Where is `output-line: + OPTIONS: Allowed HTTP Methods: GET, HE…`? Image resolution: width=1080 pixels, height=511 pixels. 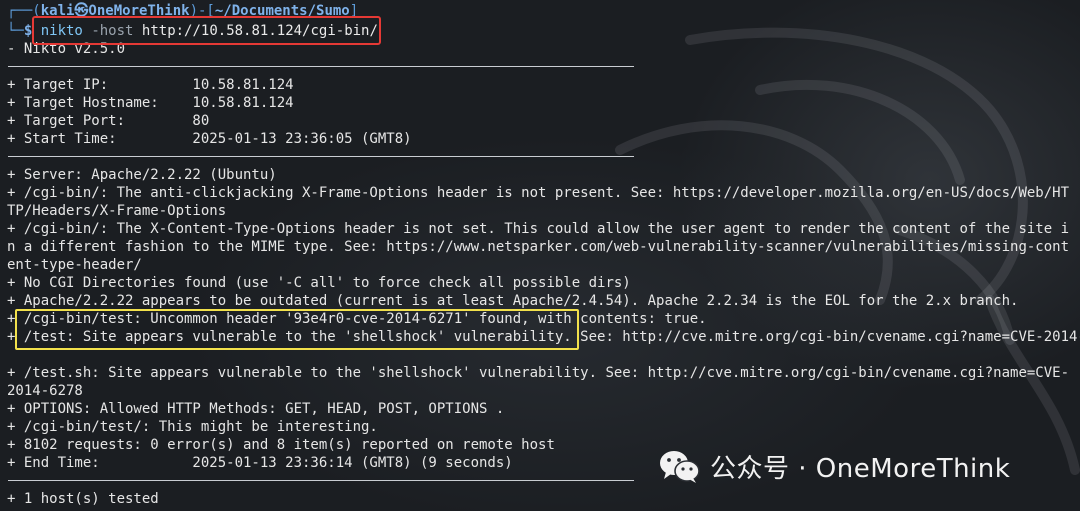
output-line: + OPTIONS: Allowed HTTP Methods: GET, HE… is located at coordinates (256, 409).